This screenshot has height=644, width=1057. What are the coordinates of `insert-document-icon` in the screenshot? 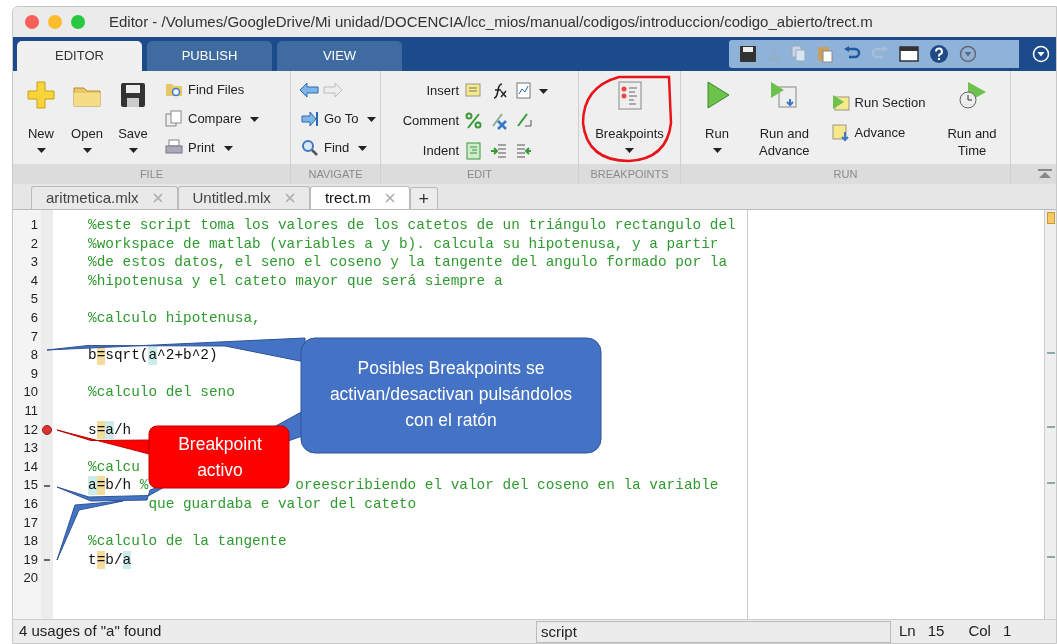 It's located at (474, 91).